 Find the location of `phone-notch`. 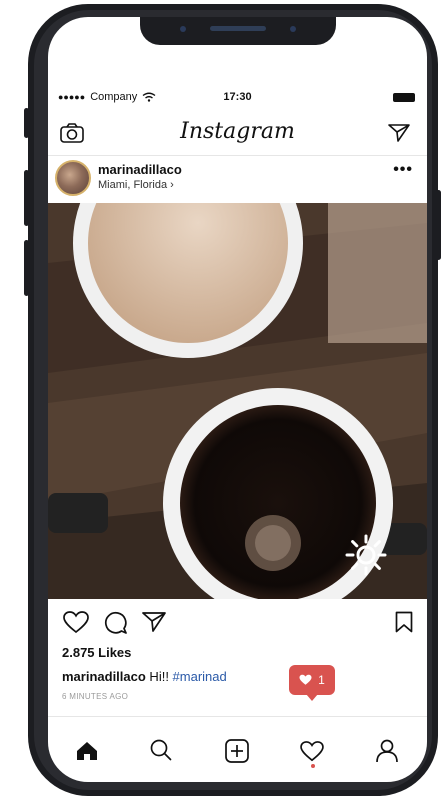

phone-notch is located at coordinates (238, 31).